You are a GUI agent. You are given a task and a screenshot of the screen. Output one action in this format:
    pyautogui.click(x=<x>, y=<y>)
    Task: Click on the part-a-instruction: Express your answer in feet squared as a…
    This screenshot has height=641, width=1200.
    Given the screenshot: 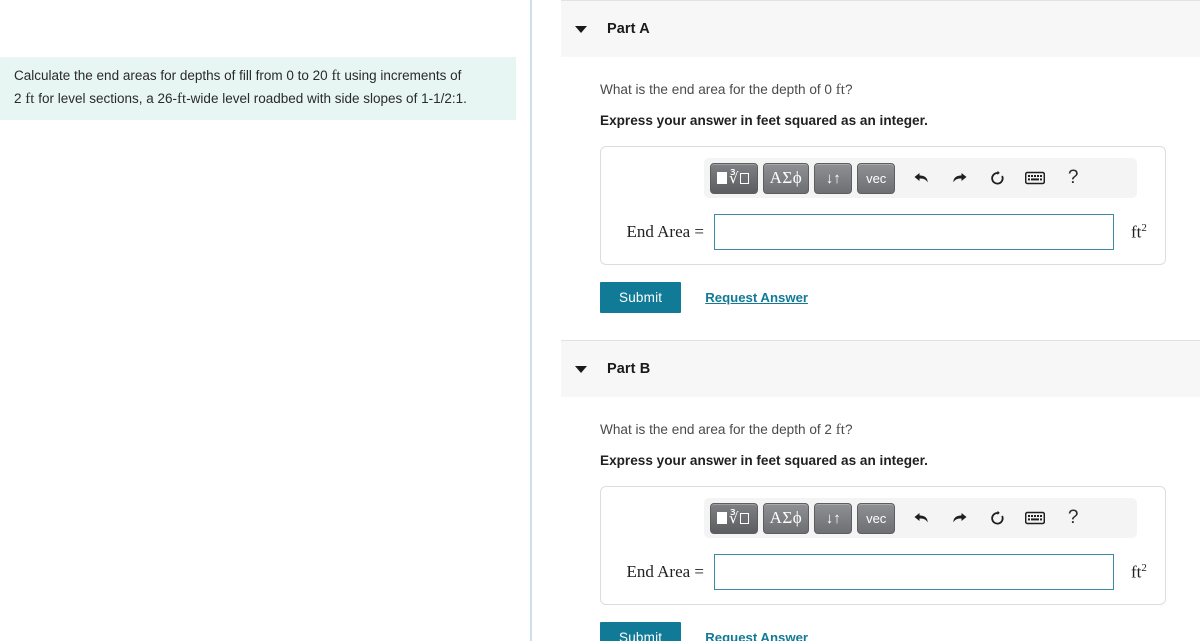 What is the action you would take?
    pyautogui.click(x=764, y=120)
    